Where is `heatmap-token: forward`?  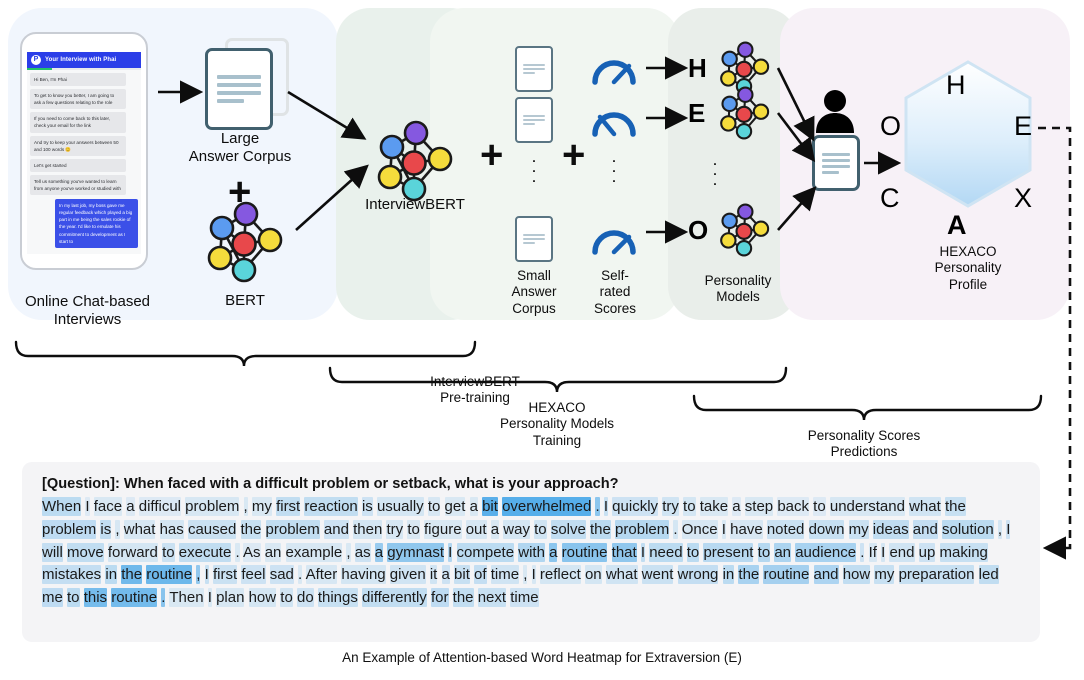
heatmap-token: forward is located at coordinates (132, 552).